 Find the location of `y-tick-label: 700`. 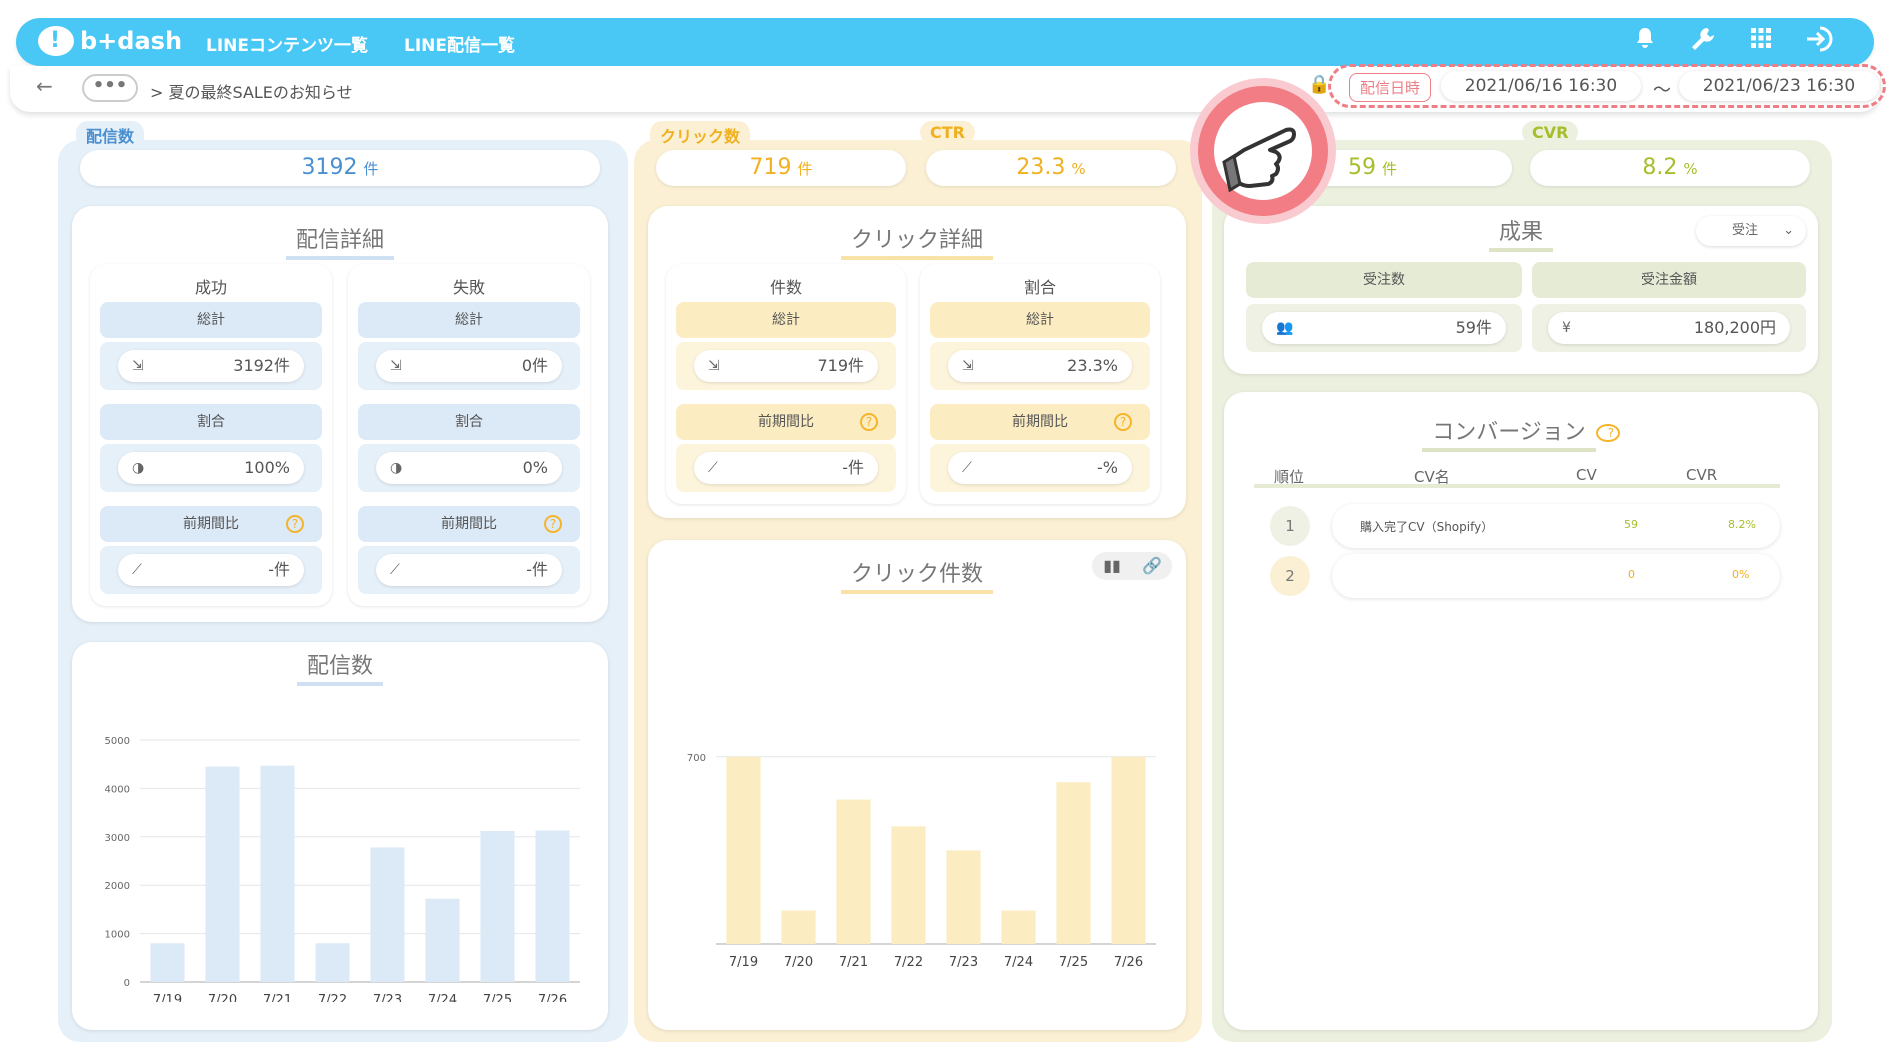

y-tick-label: 700 is located at coordinates (696, 758).